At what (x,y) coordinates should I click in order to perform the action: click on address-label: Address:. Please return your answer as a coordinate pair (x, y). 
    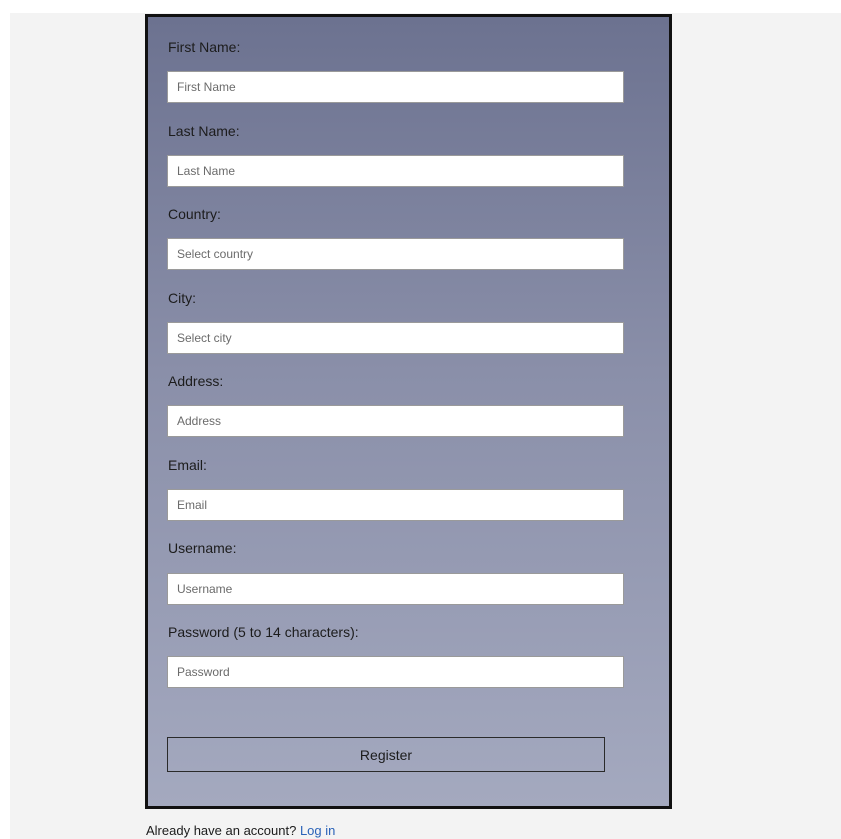
    Looking at the image, I should click on (196, 381).